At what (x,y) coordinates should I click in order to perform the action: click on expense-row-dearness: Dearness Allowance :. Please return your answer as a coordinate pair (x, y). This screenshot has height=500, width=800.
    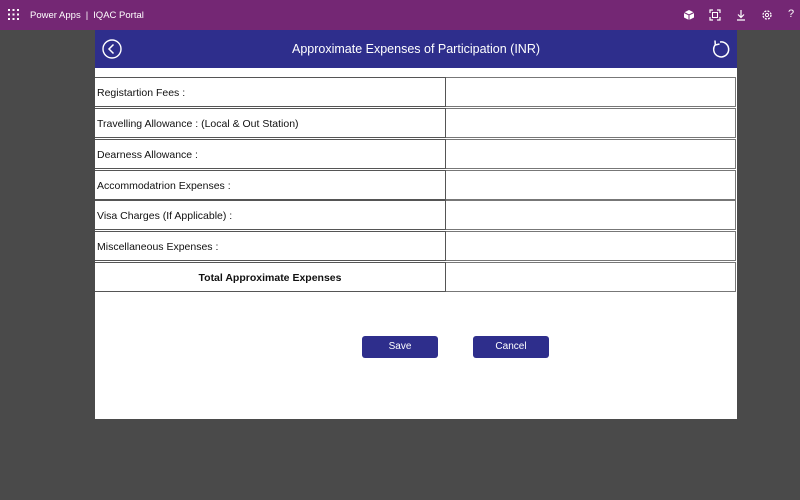
    Looking at the image, I should click on (416, 154).